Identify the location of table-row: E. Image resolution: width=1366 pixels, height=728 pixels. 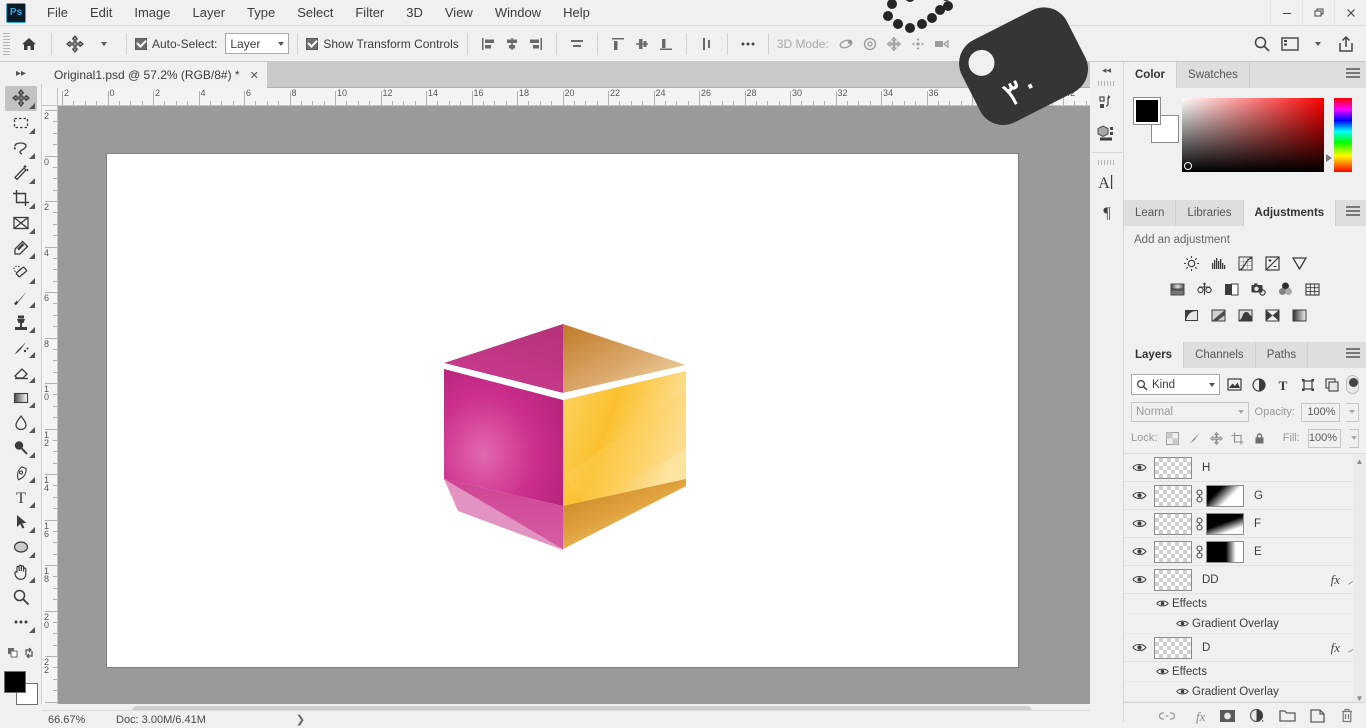
(1245, 552).